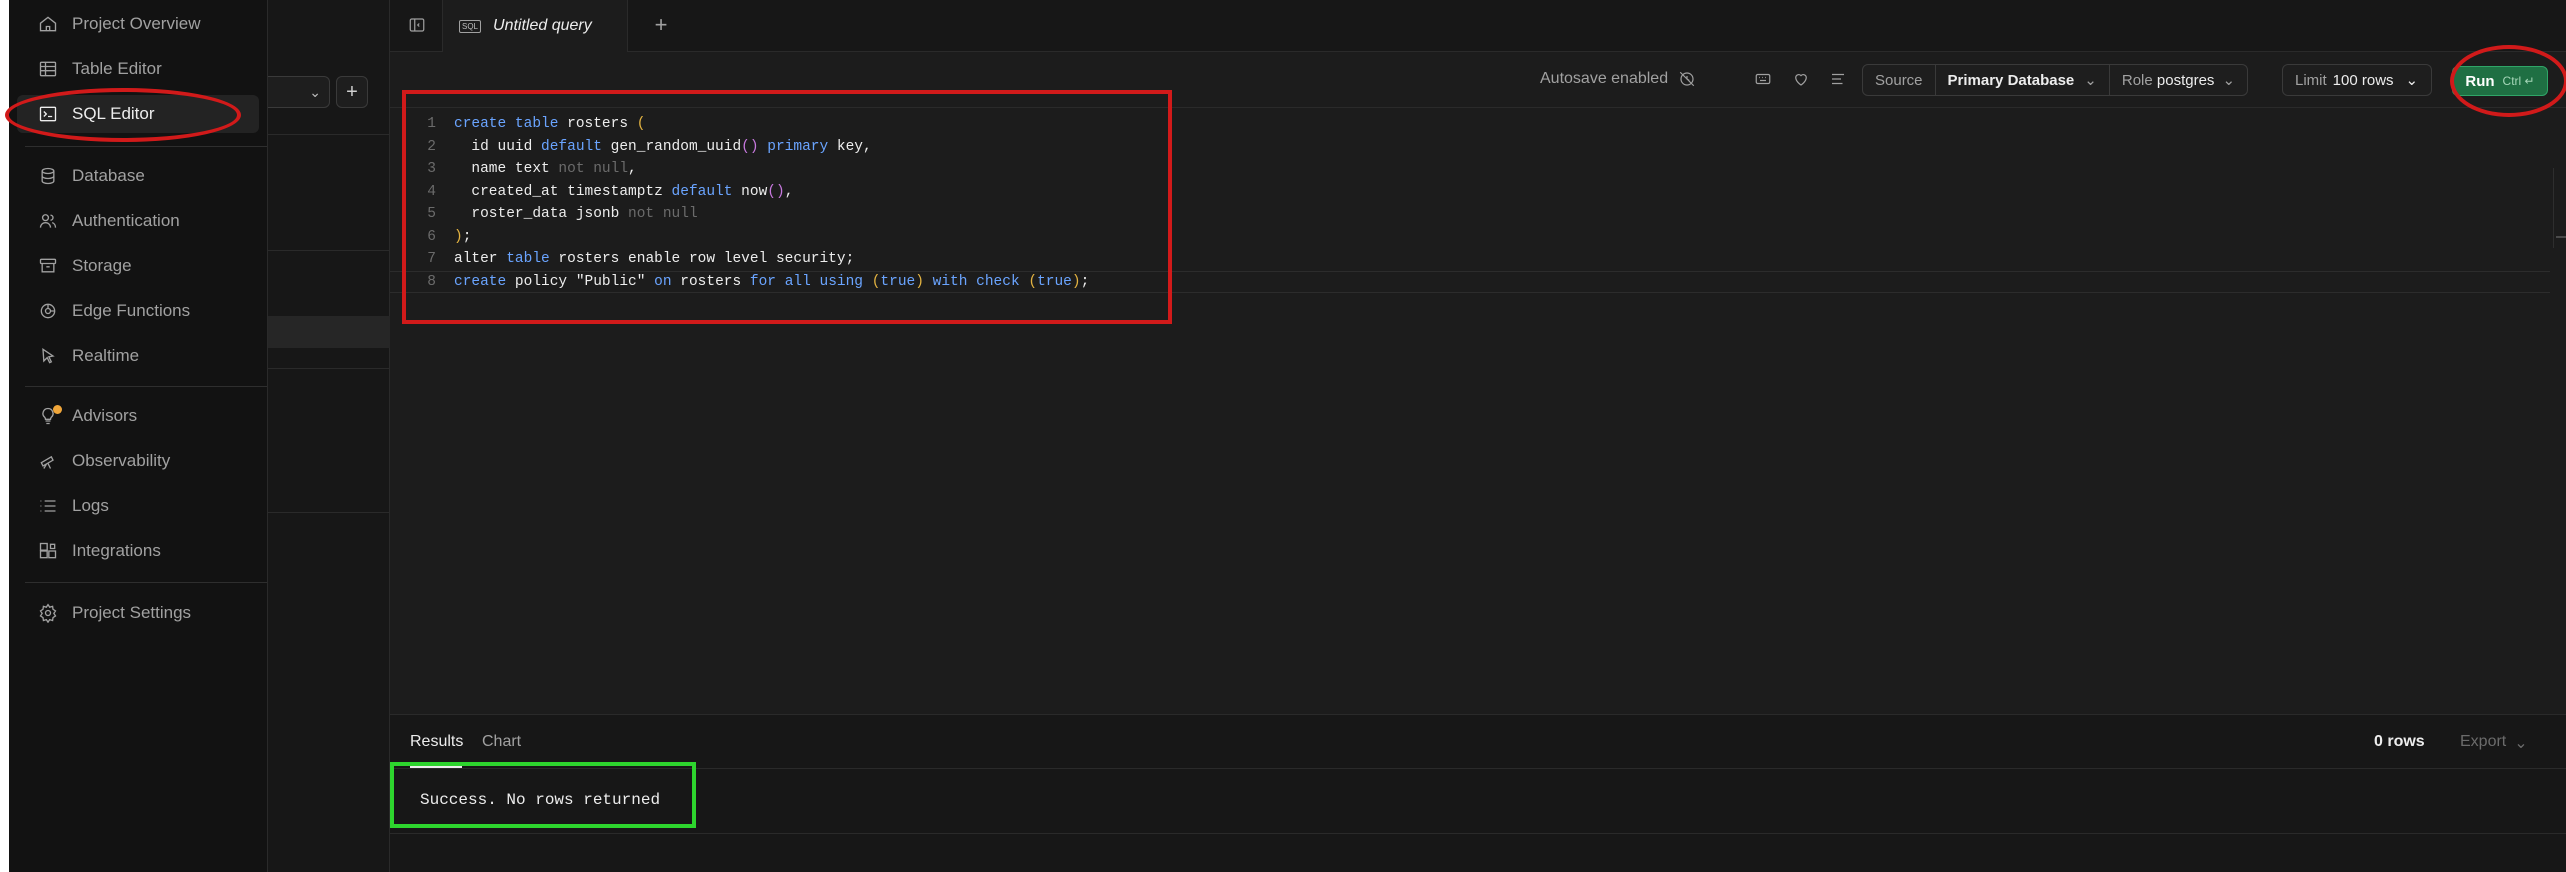 The height and width of the screenshot is (872, 2566). I want to click on export-label: Export, so click(2483, 741).